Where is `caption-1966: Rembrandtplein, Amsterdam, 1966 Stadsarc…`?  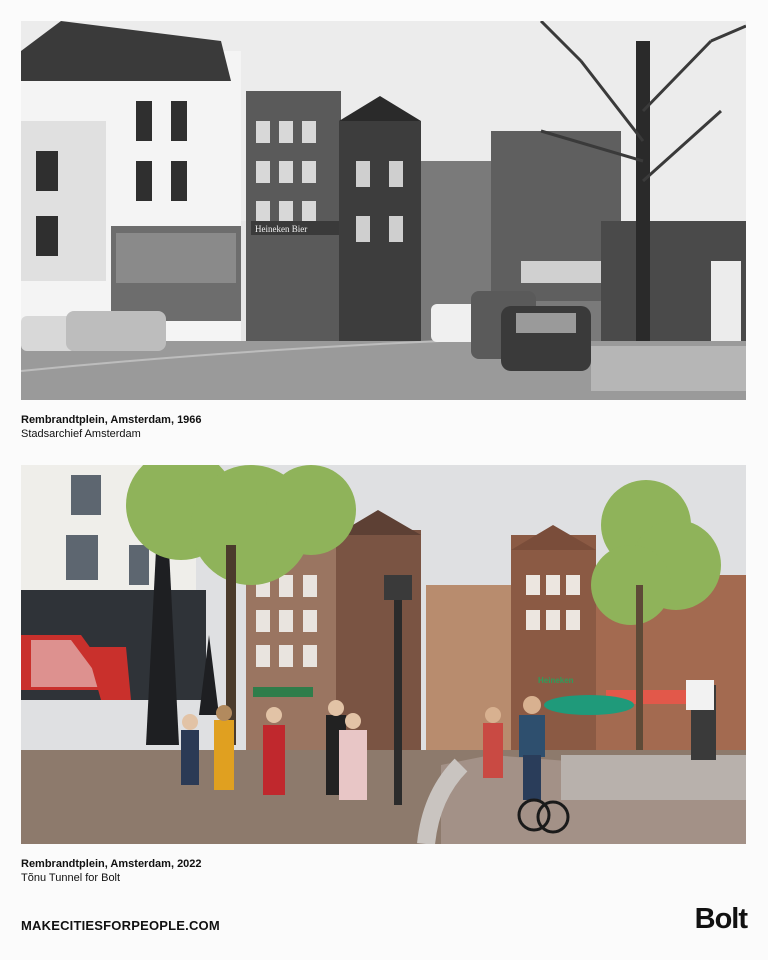
caption-1966: Rembrandtplein, Amsterdam, 1966 Stadsarc… is located at coordinates (111, 427).